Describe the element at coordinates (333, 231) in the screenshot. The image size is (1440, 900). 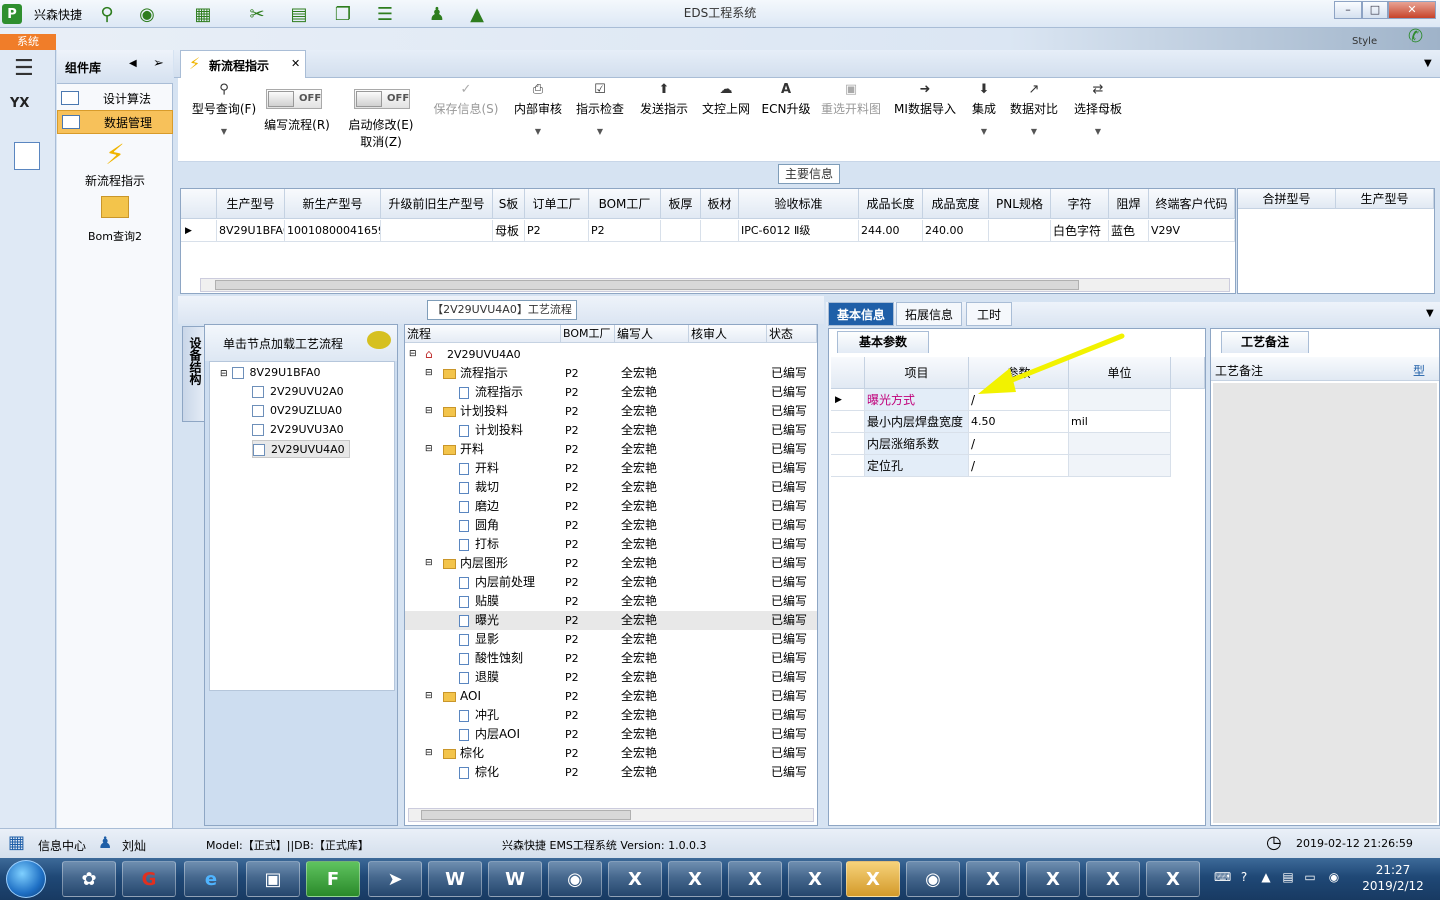
I see `grid-cell: 10010800041659` at that location.